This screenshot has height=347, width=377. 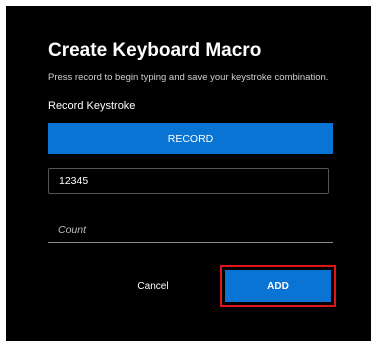 What do you see at coordinates (92, 106) in the screenshot?
I see `record-keystroke-label: Record Keystroke` at bounding box center [92, 106].